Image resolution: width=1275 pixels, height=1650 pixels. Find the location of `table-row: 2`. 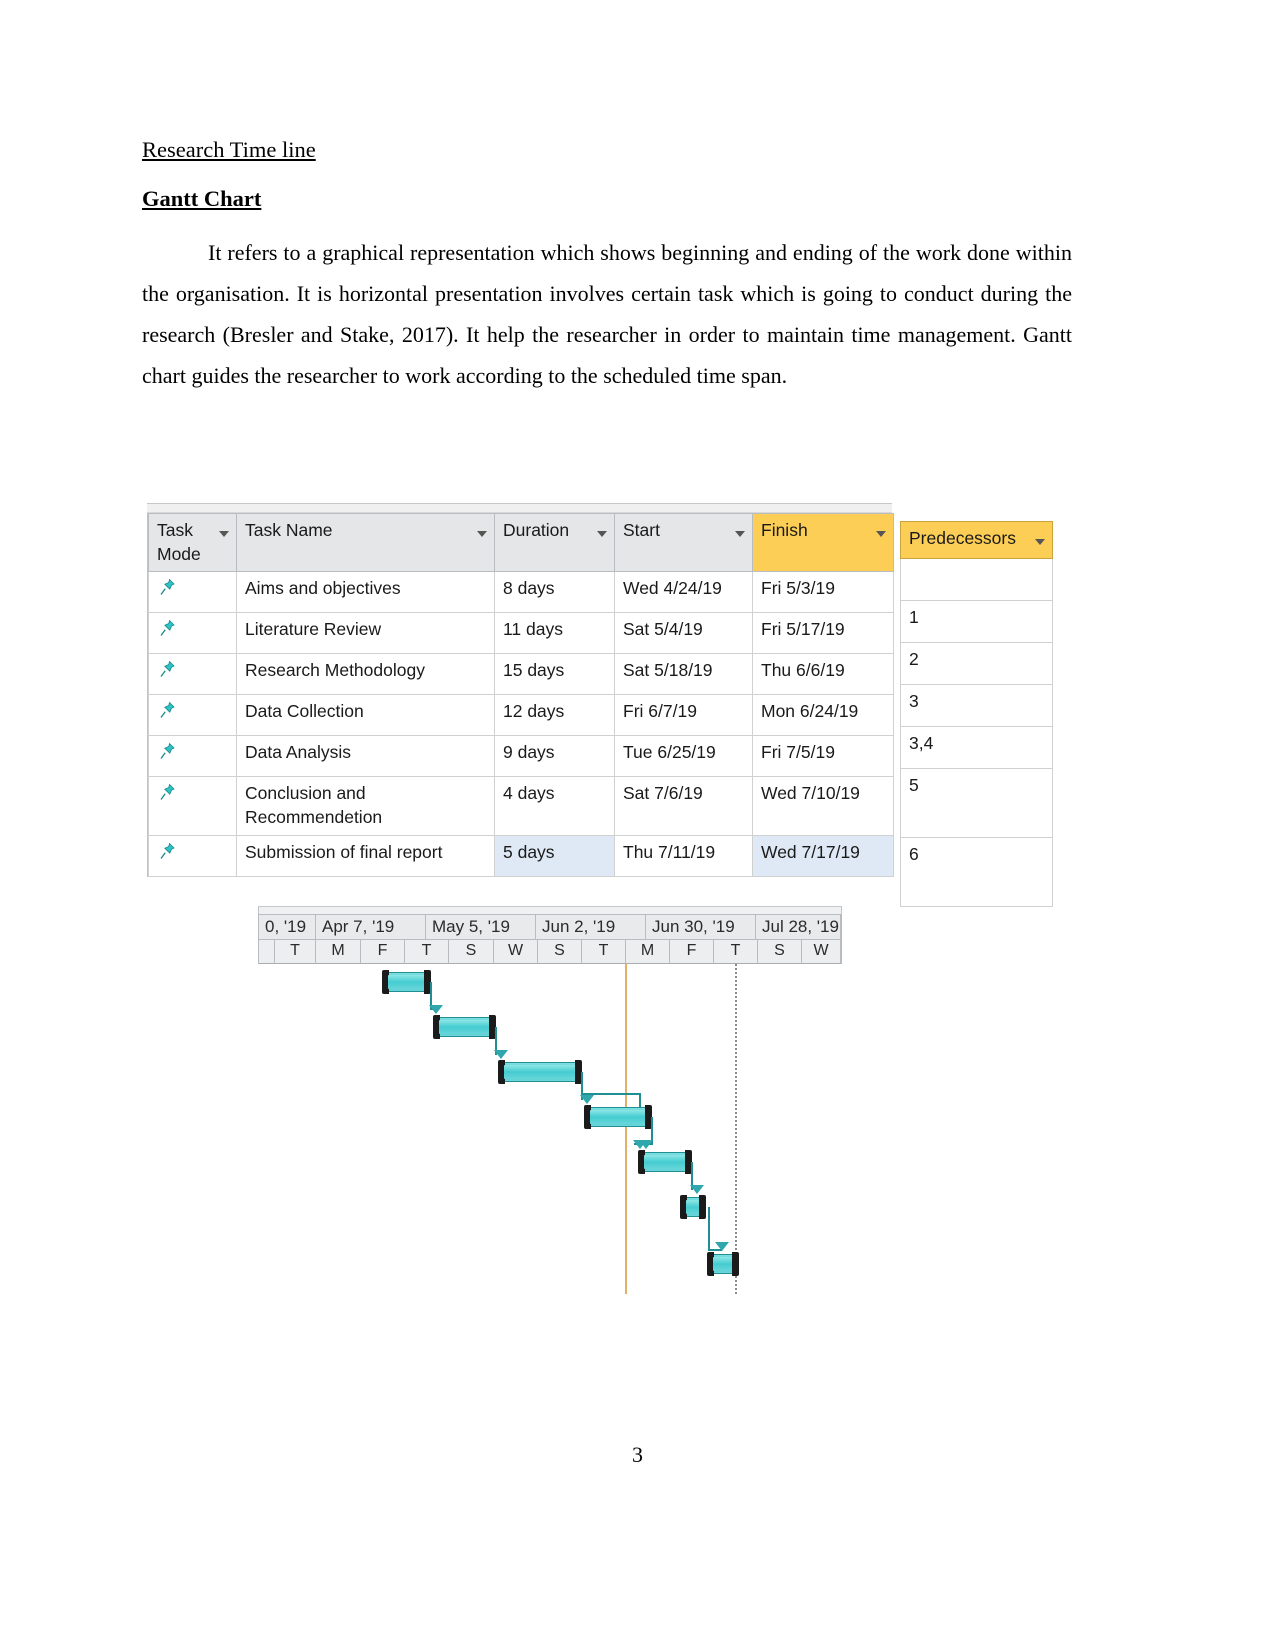

table-row: 2 is located at coordinates (976, 663).